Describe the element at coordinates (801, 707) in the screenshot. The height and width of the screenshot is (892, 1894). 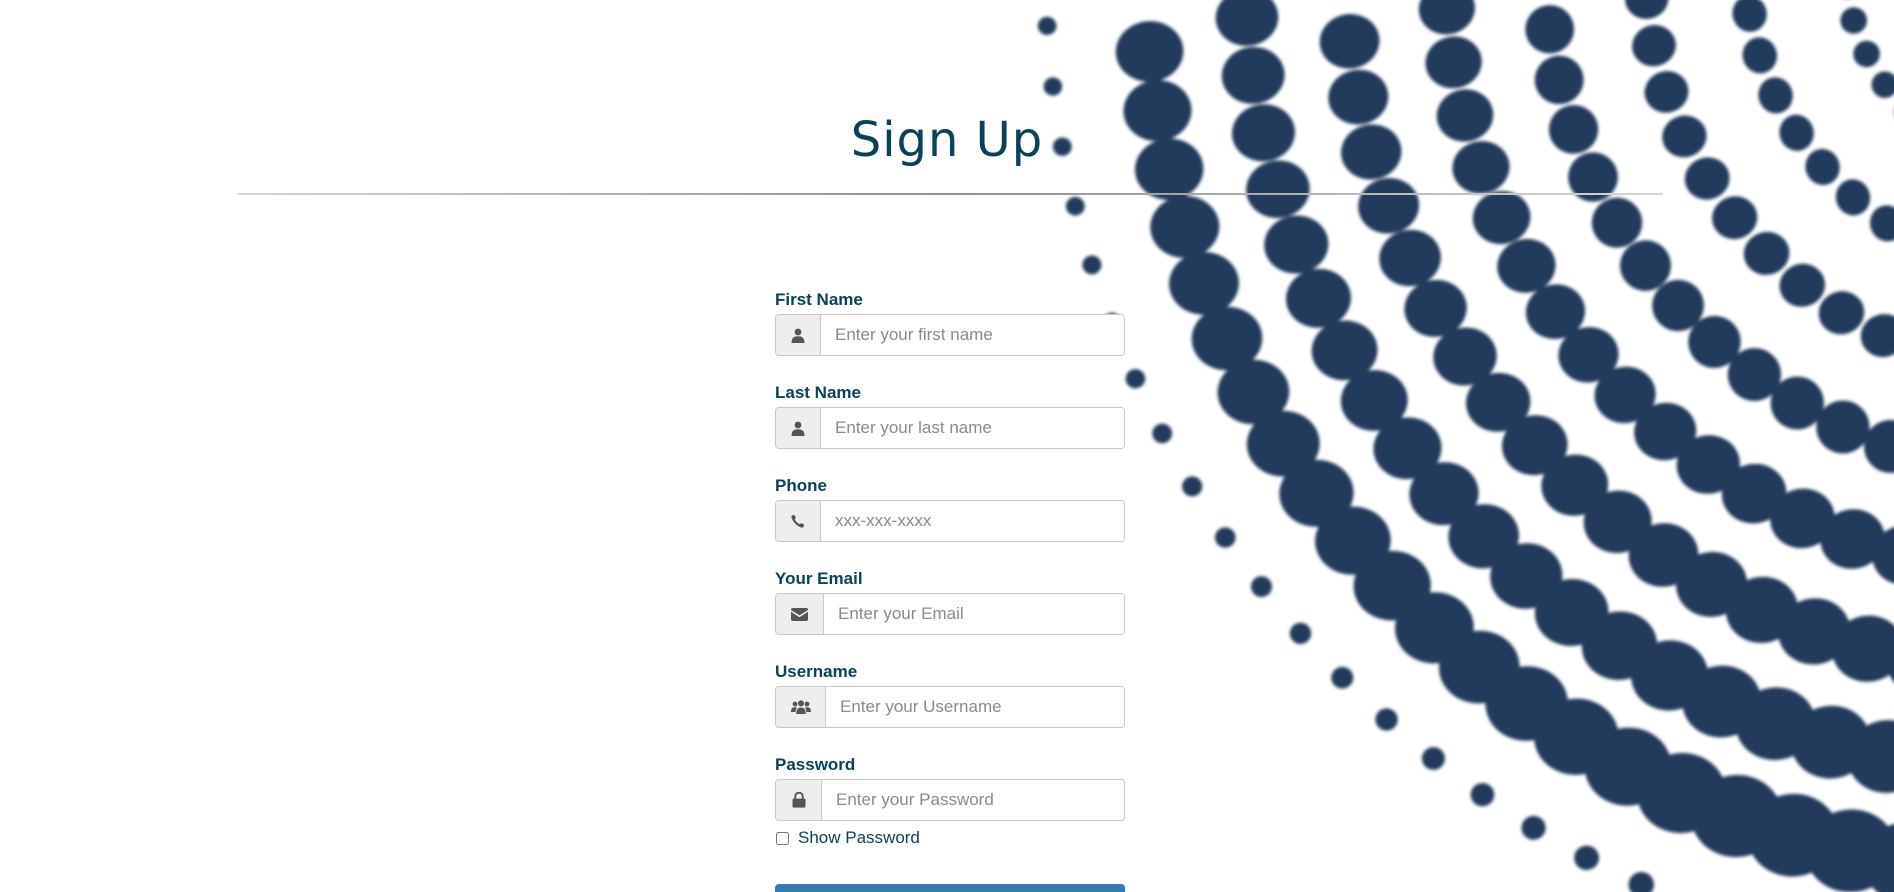
I see `users-icon` at that location.